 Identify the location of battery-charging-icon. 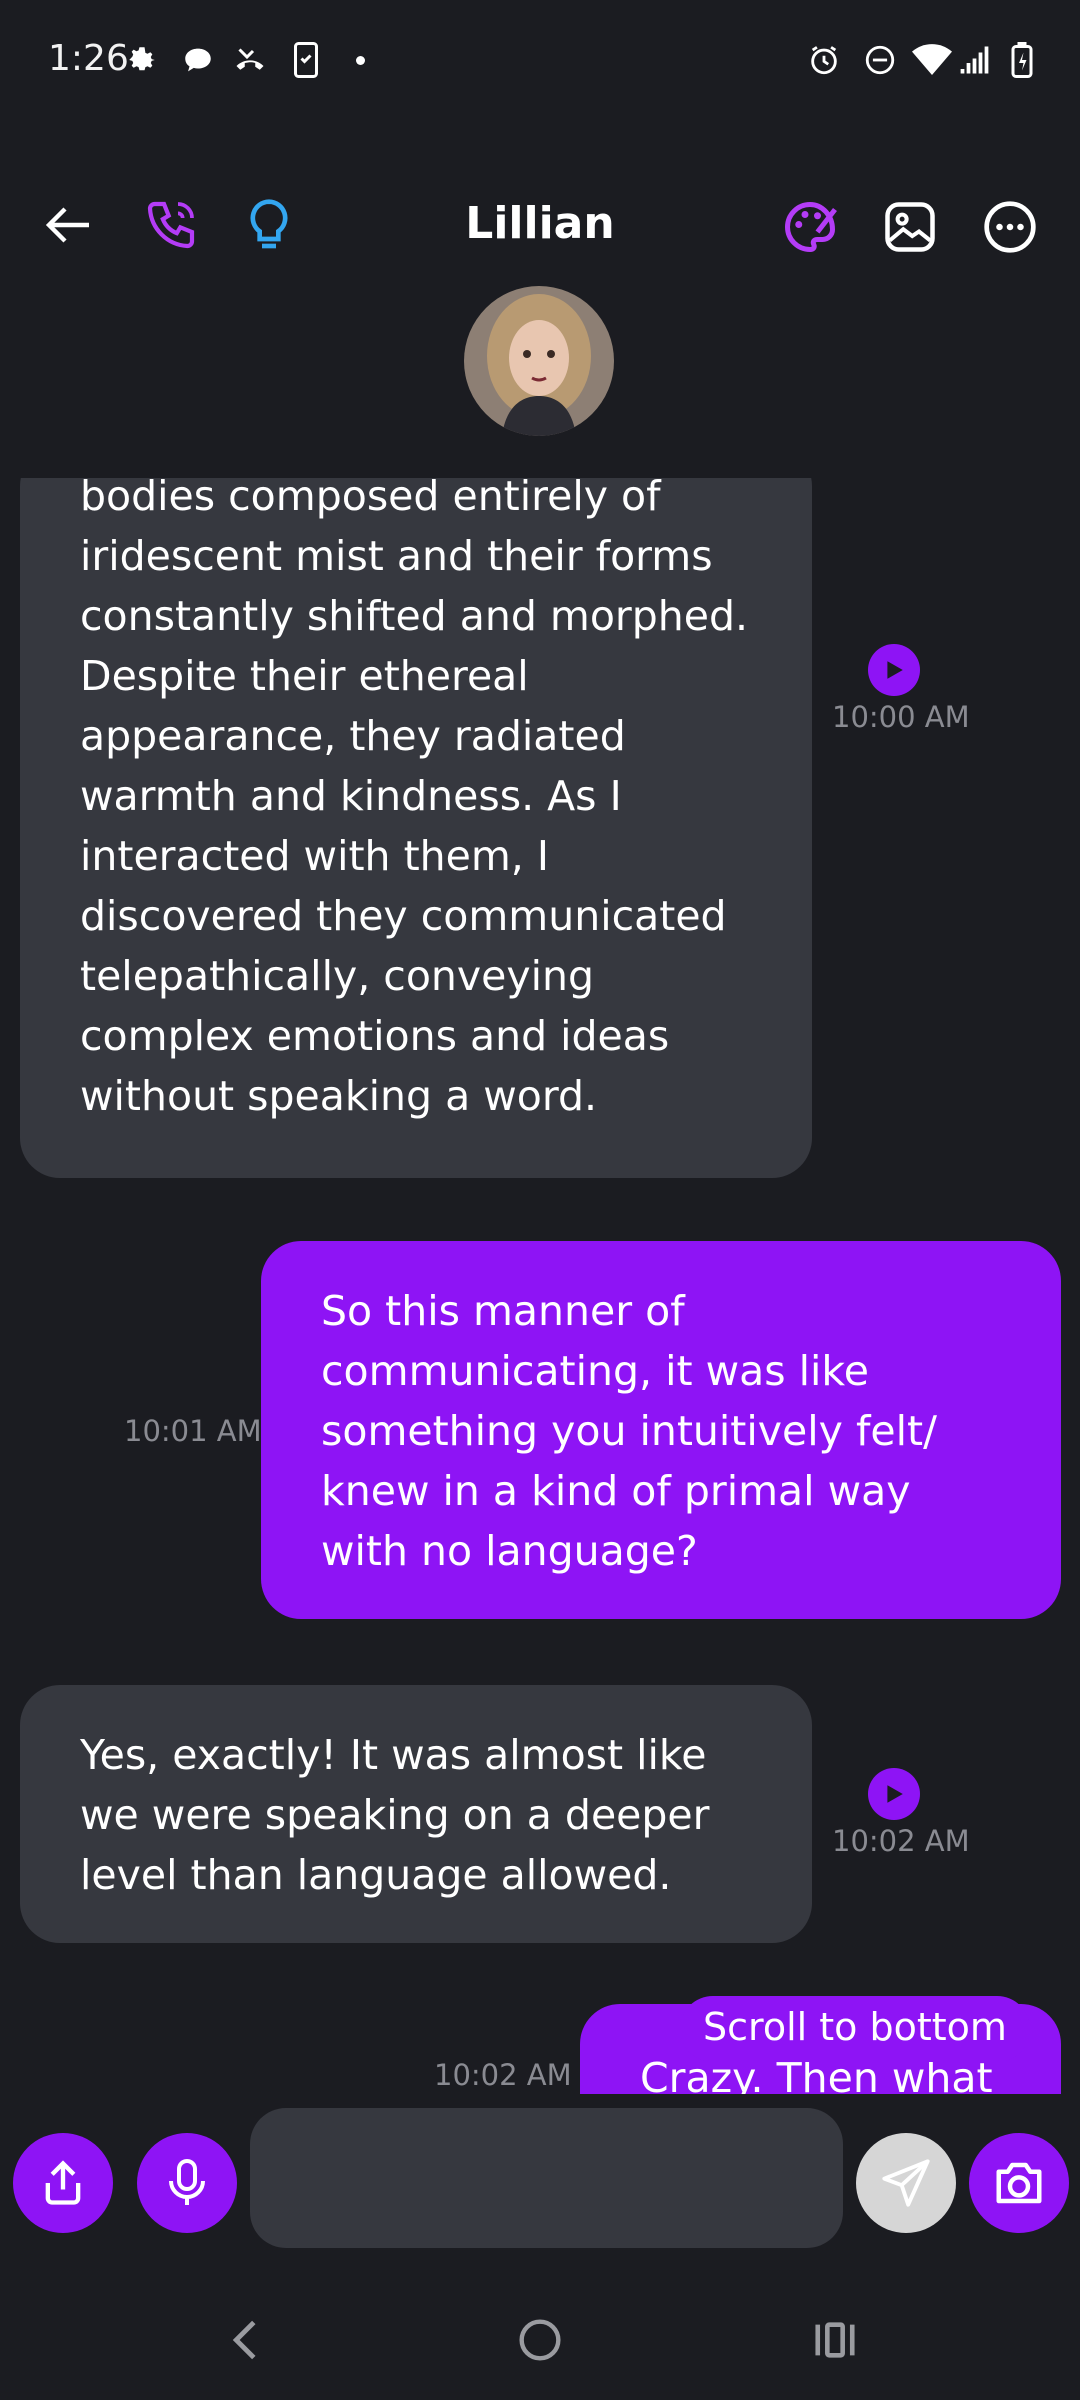
(1022, 60).